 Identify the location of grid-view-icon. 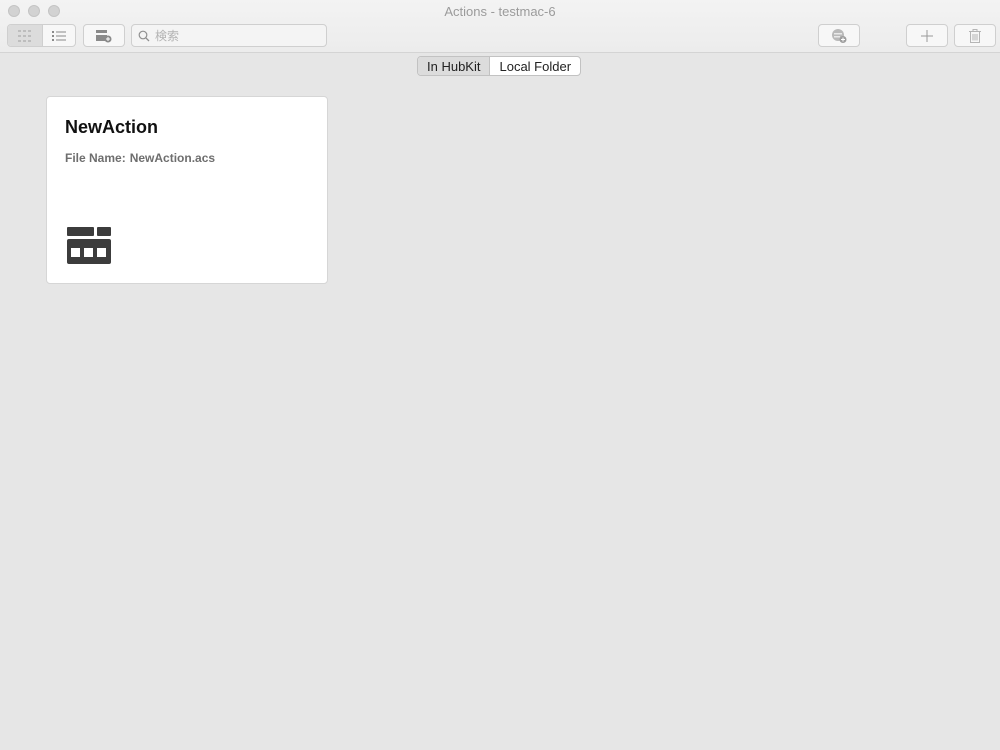
(24, 35).